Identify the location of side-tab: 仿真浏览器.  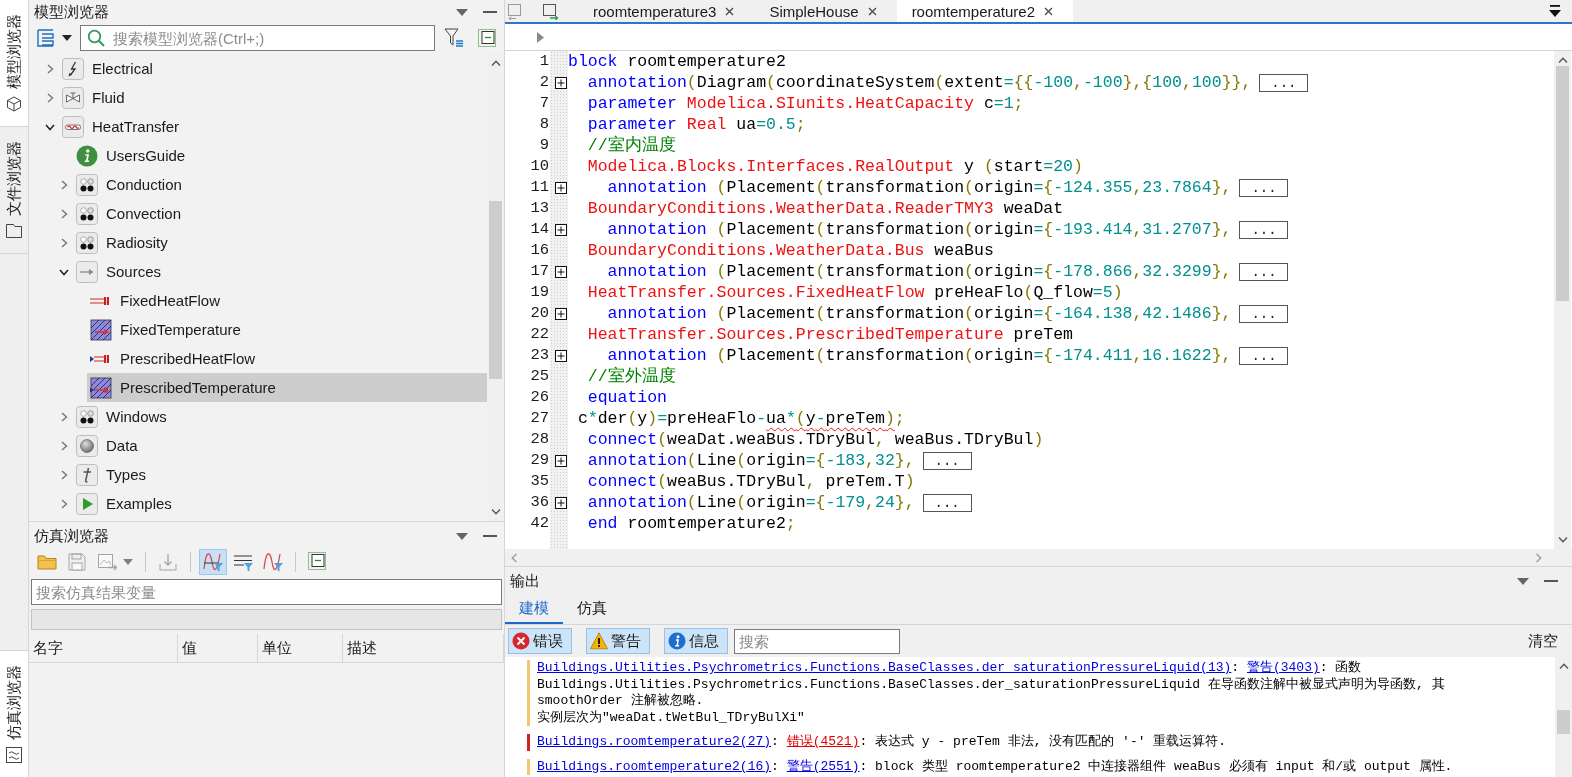
(14, 713).